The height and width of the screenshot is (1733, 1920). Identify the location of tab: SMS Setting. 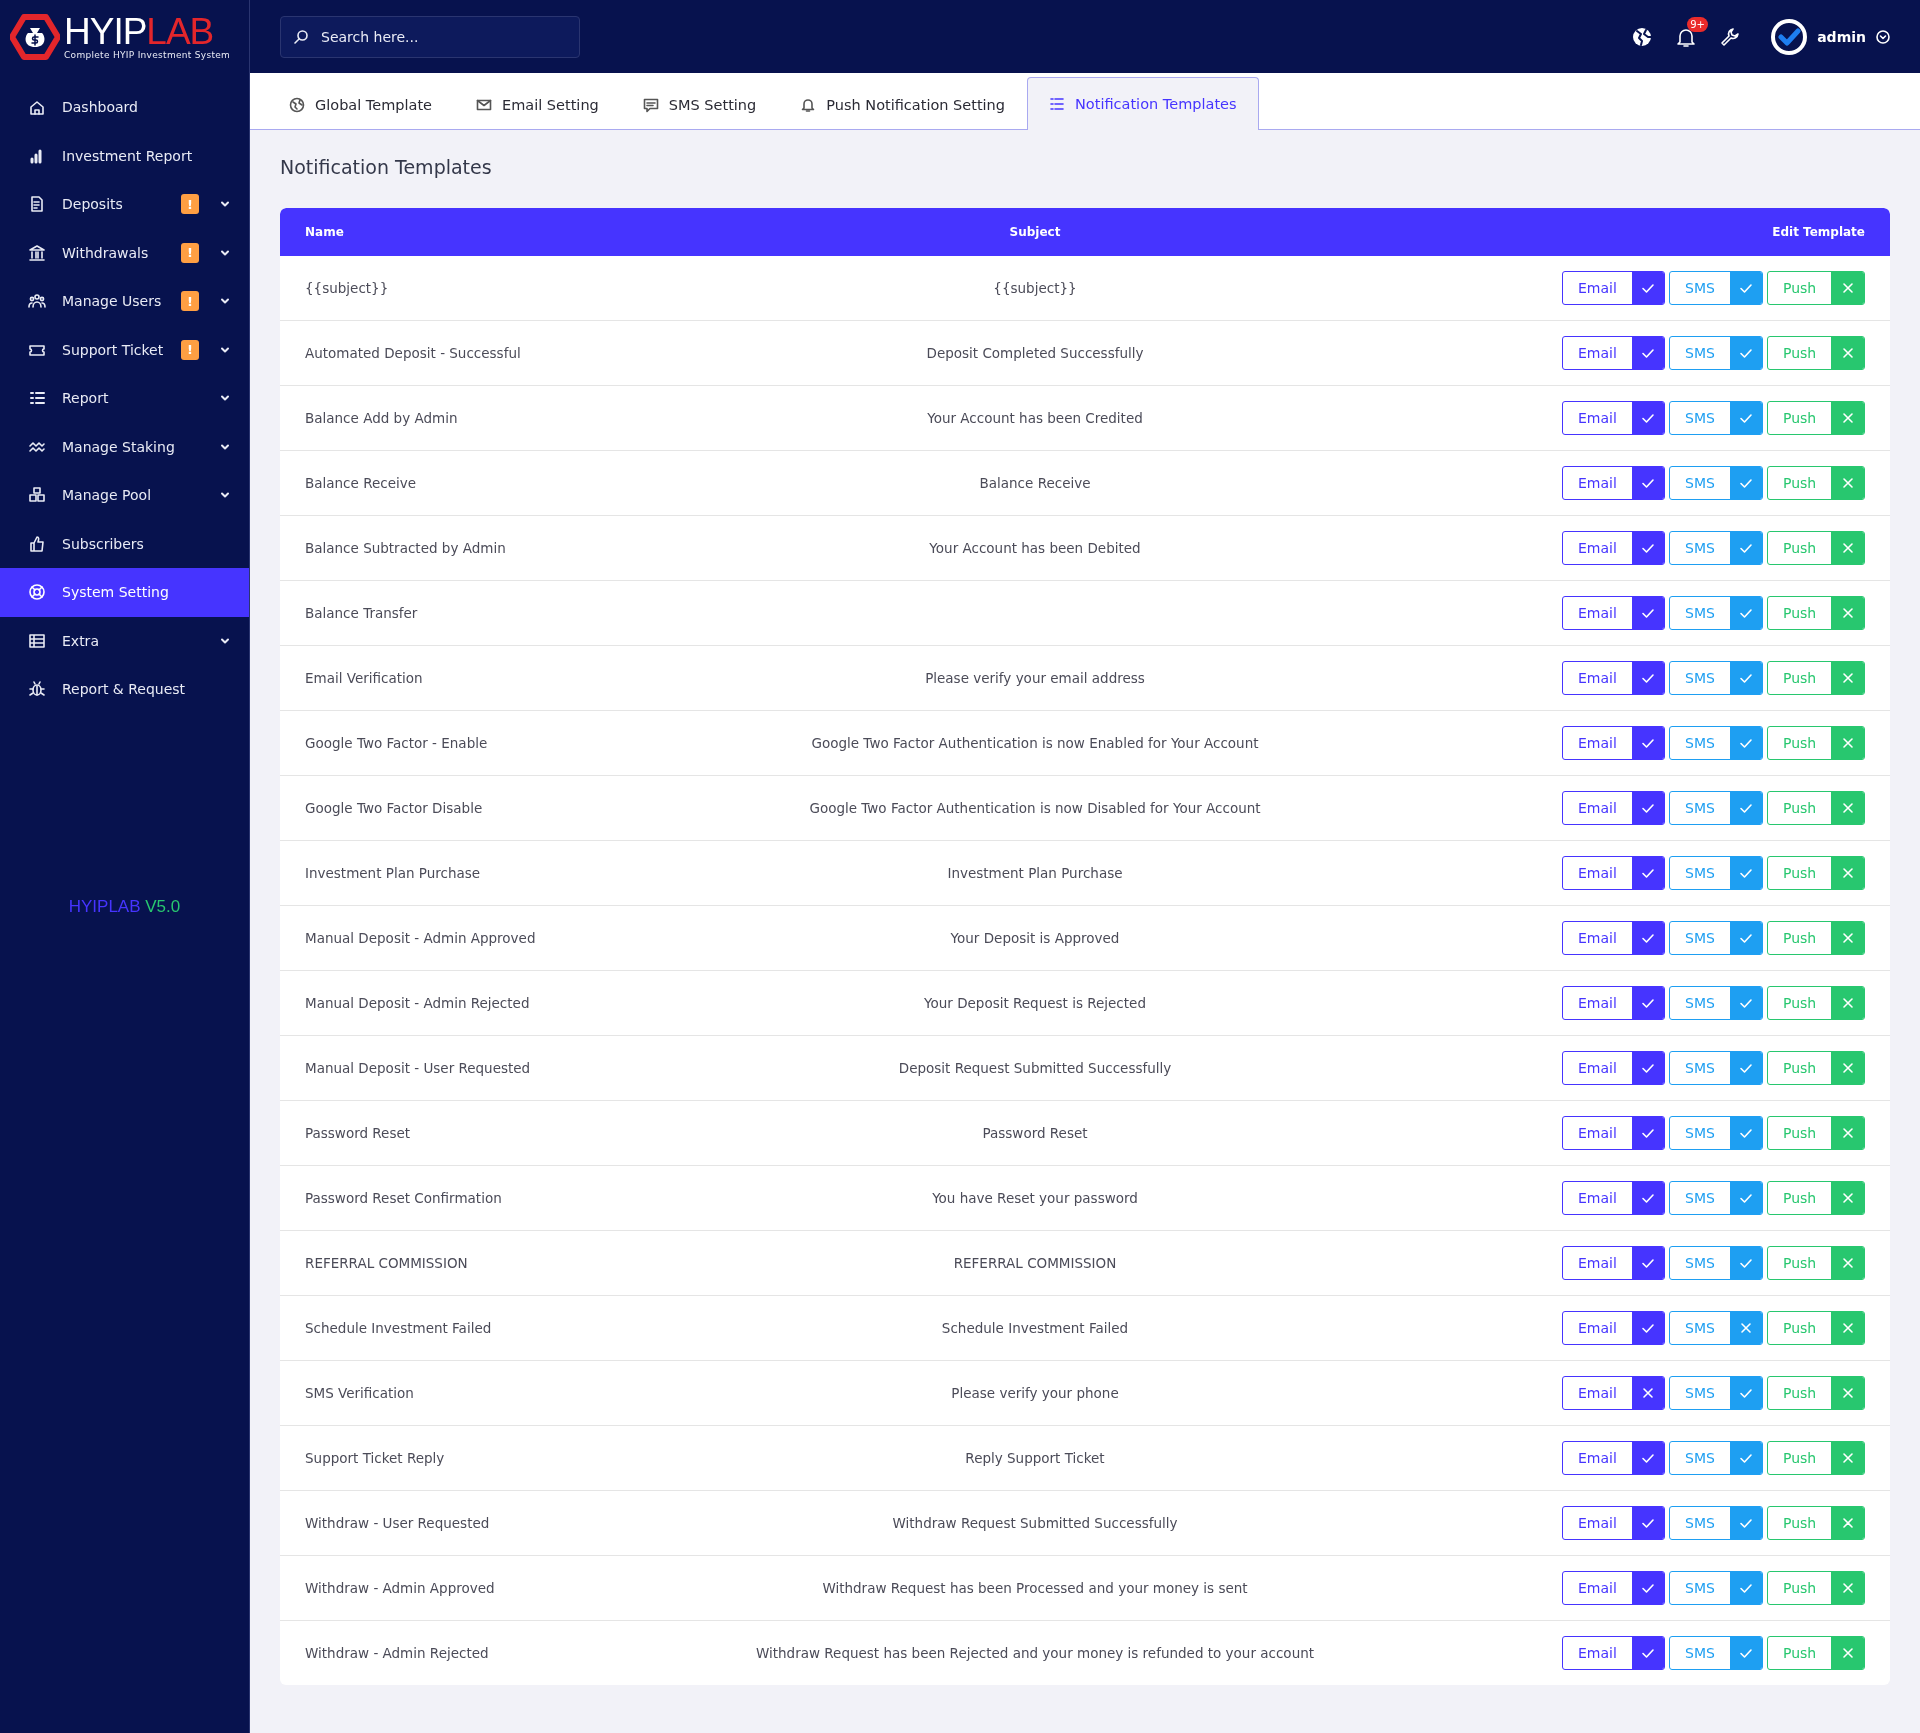
(699, 104).